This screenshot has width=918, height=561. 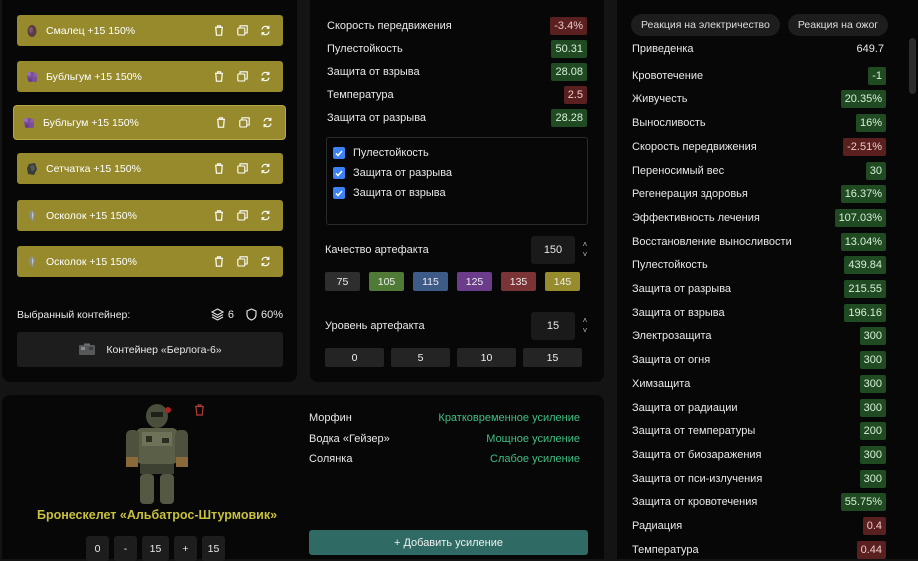 What do you see at coordinates (420, 357) in the screenshot?
I see `level-preset-button: 5` at bounding box center [420, 357].